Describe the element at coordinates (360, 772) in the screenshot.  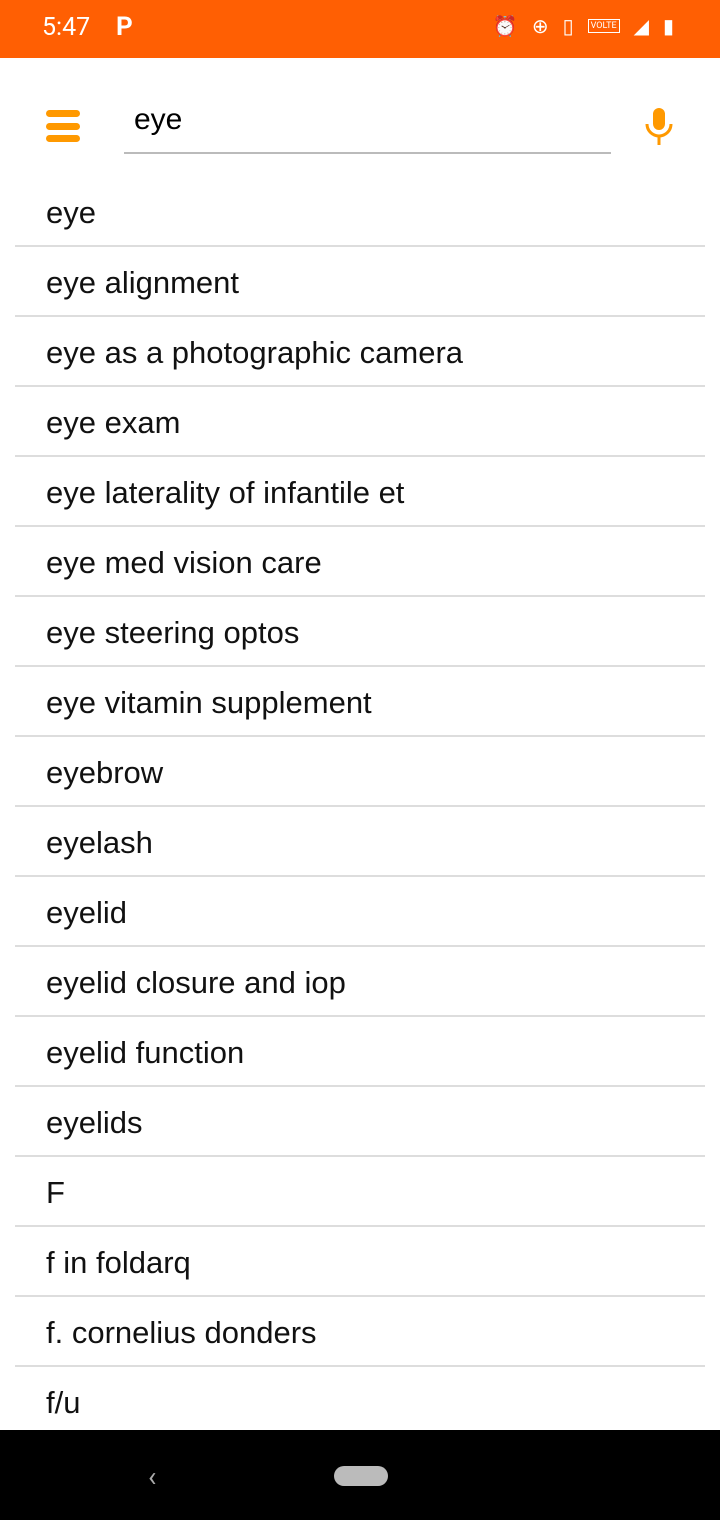
I see `suggestion-item: eyebrow` at that location.